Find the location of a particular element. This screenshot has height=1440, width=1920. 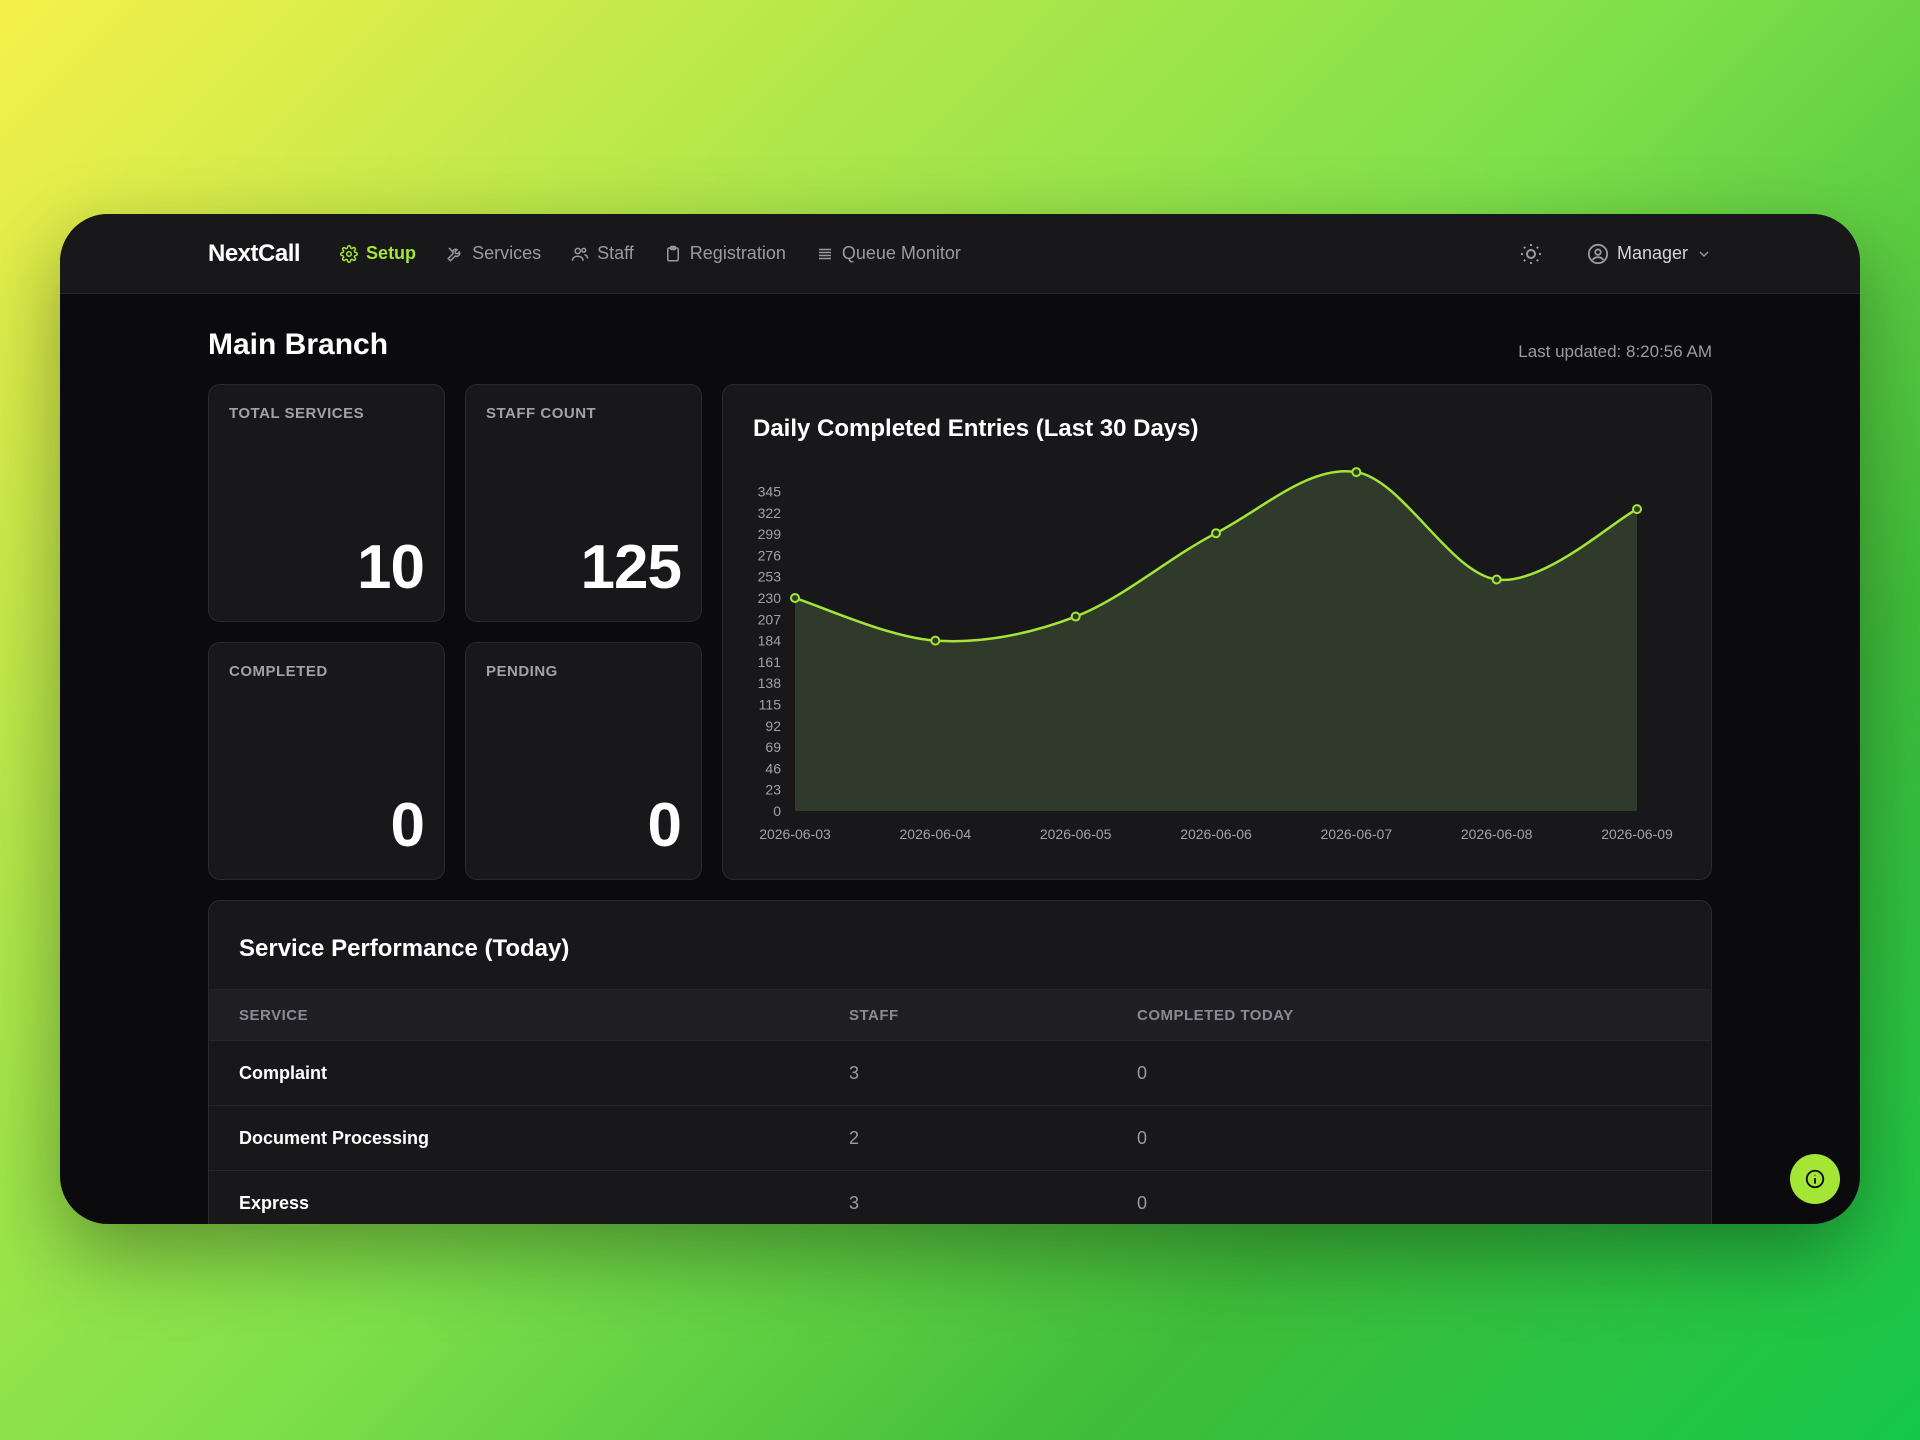

users-icon is located at coordinates (580, 254).